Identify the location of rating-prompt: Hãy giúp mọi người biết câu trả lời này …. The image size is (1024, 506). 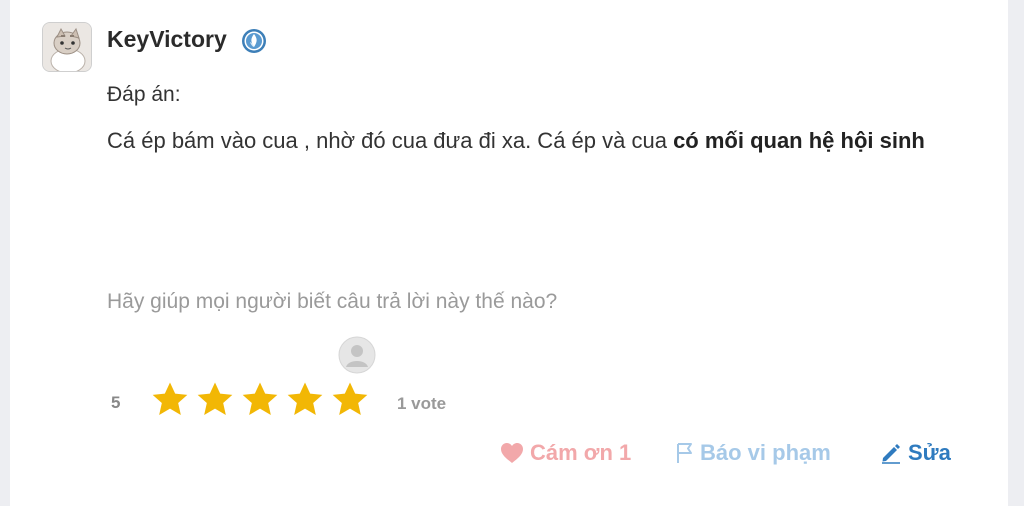
(332, 301).